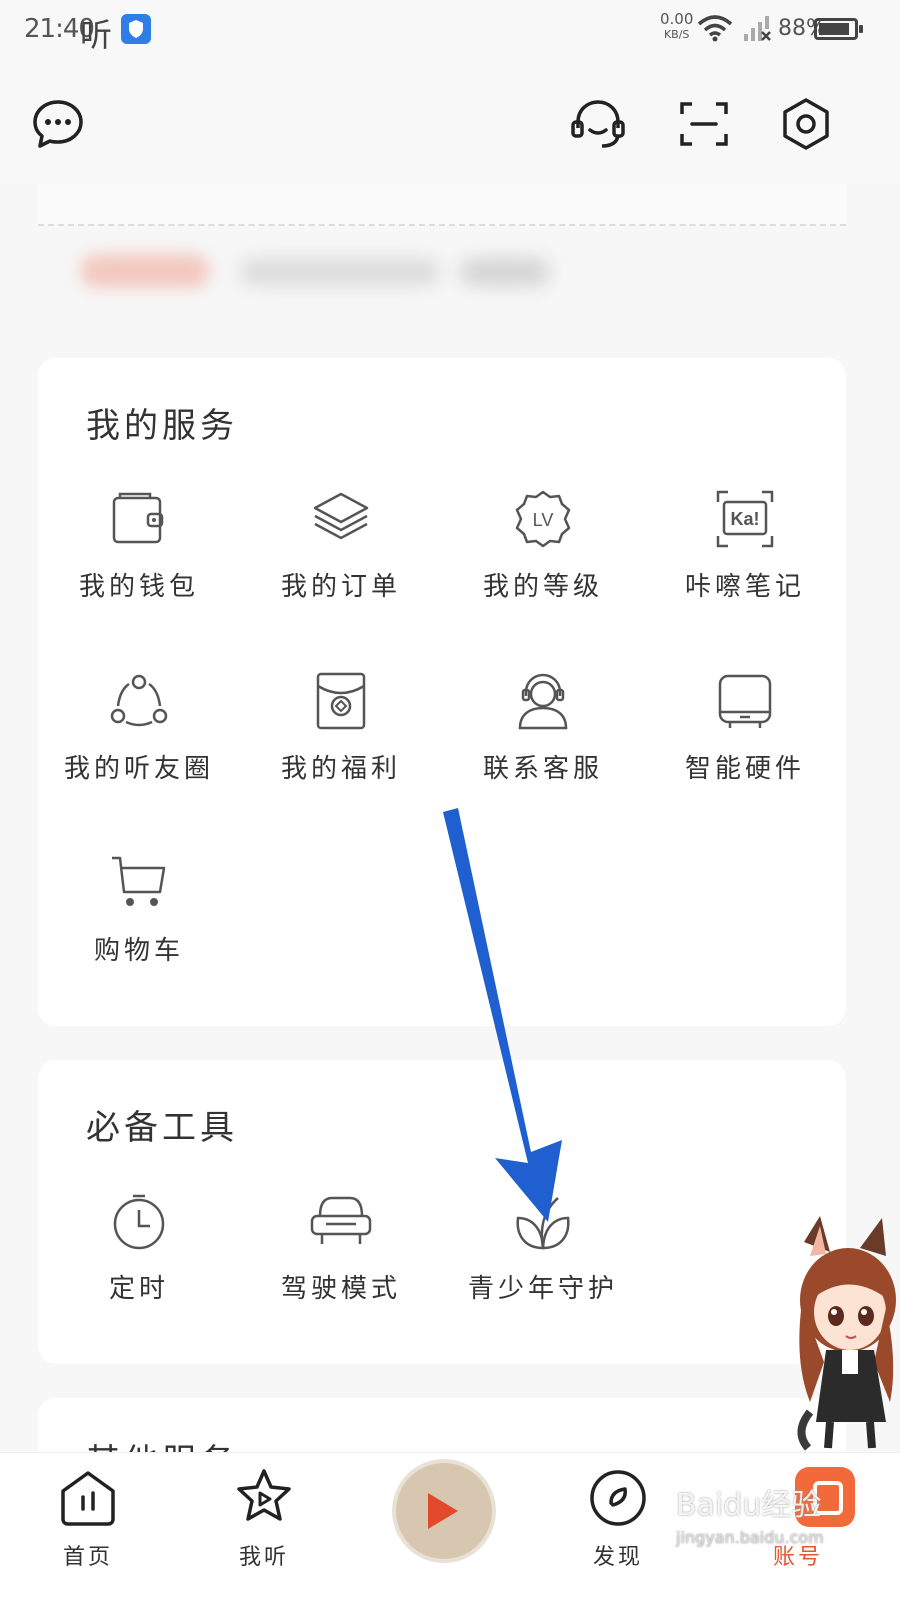 Image resolution: width=900 pixels, height=1601 pixels. Describe the element at coordinates (677, 19) in the screenshot. I see `network-speed-value: 0.00` at that location.